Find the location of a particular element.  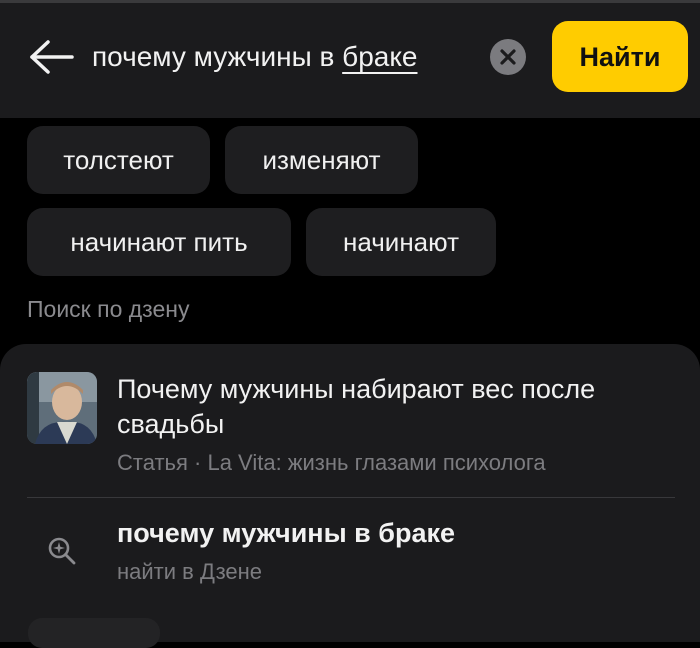

search-input: почему мужчины в браке is located at coordinates (255, 57).